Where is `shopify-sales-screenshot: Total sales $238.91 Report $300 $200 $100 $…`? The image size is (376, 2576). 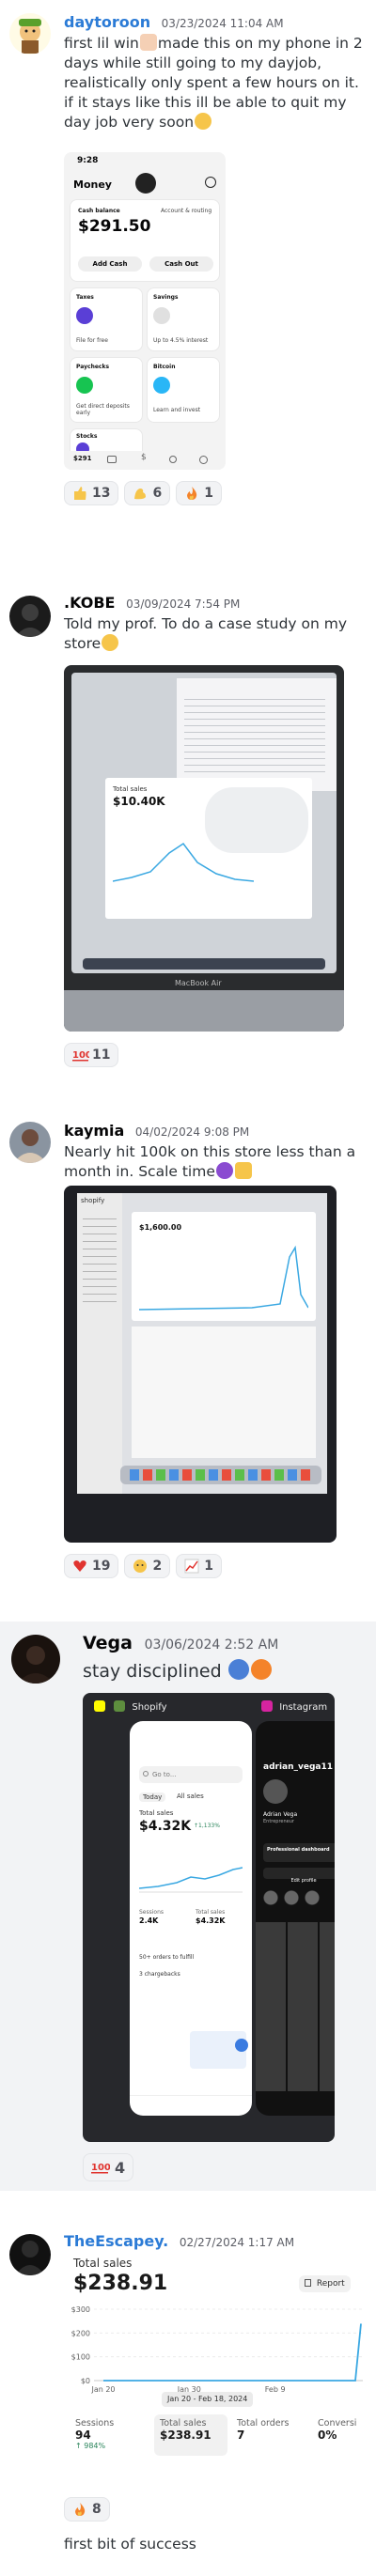 shopify-sales-screenshot: Total sales $238.91 Report $300 $200 $100 $… is located at coordinates (219, 2355).